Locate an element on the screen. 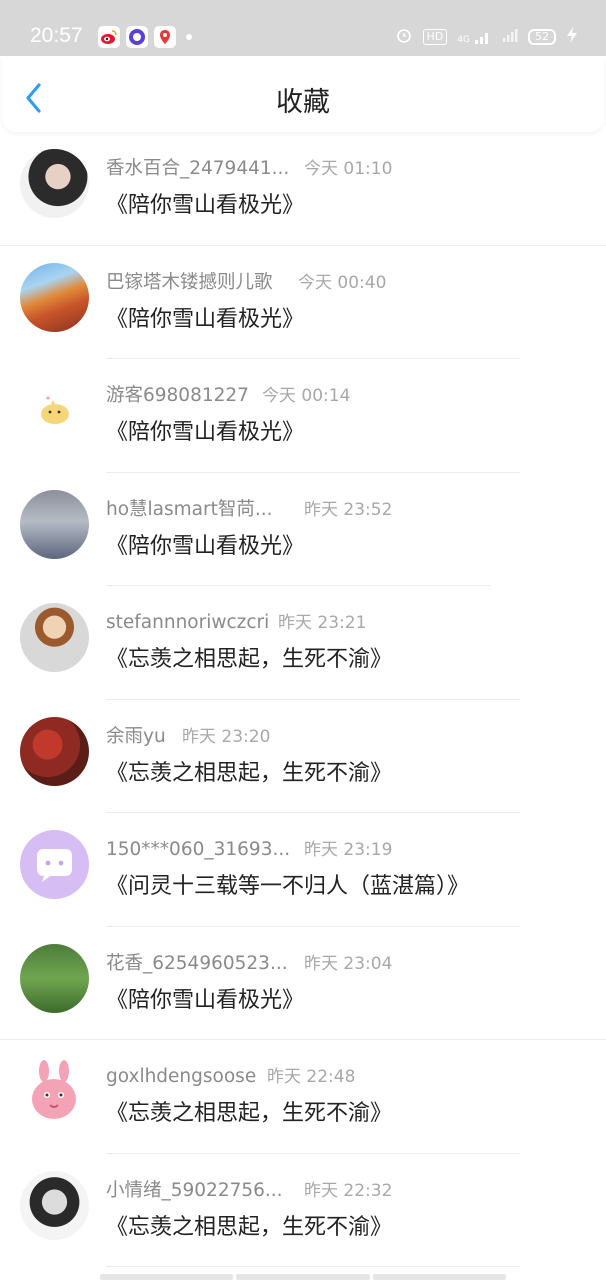 The width and height of the screenshot is (606, 1280). list-item: 花香_6254960523... 昨天 23:04 《陪你雪山看极光》 is located at coordinates (303, 983).